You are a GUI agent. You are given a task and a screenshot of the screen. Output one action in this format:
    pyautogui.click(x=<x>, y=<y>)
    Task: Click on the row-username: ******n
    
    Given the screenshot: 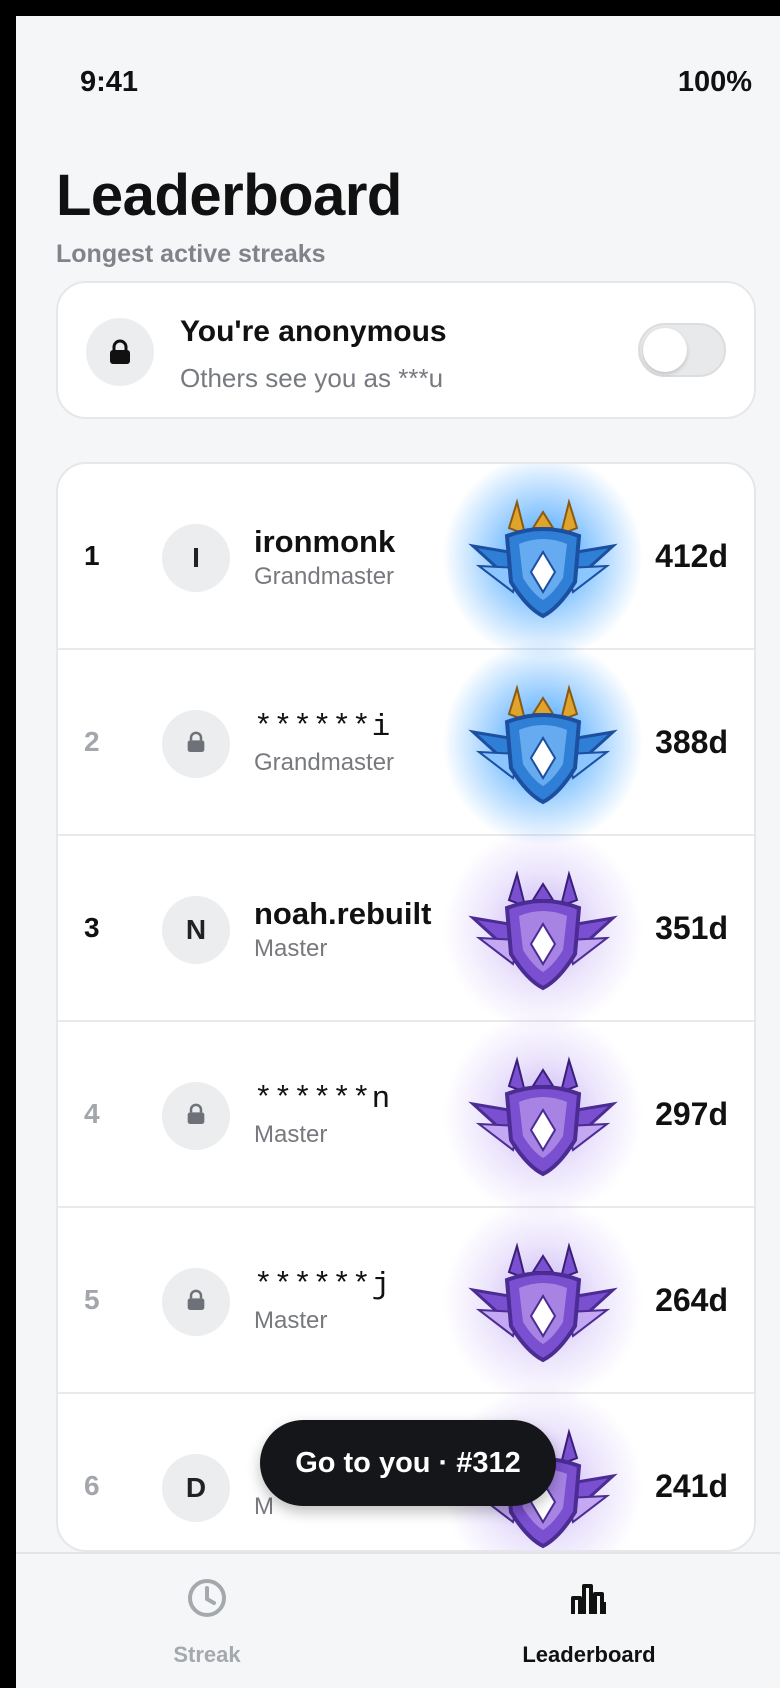 What is the action you would take?
    pyautogui.click(x=323, y=1099)
    